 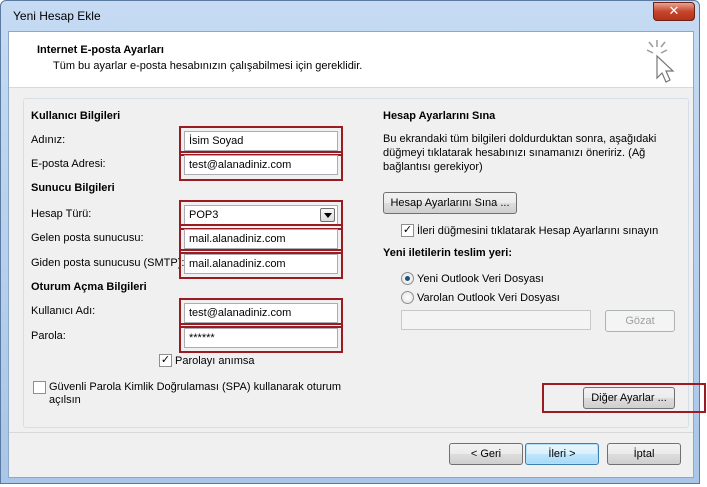 What do you see at coordinates (48, 336) in the screenshot?
I see `password-label: Parola:` at bounding box center [48, 336].